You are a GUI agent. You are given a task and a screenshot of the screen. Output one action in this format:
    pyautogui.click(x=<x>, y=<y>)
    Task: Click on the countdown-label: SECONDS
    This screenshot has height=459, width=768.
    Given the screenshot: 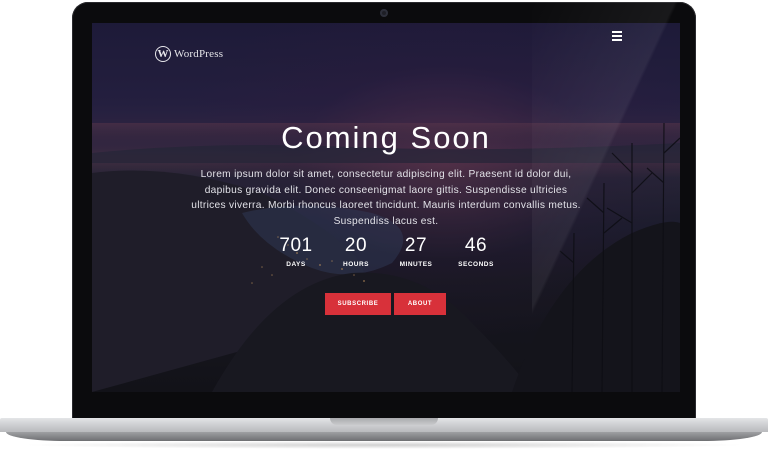 What is the action you would take?
    pyautogui.click(x=476, y=264)
    